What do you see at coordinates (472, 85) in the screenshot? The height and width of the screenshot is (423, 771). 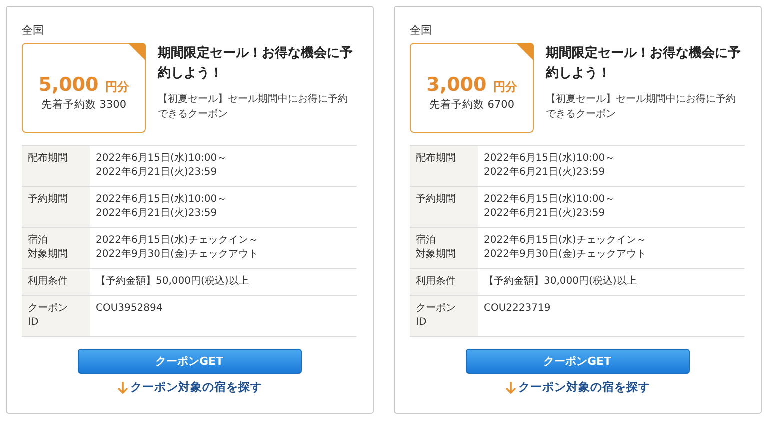 I see `coupon-amount: 3,000 円分` at bounding box center [472, 85].